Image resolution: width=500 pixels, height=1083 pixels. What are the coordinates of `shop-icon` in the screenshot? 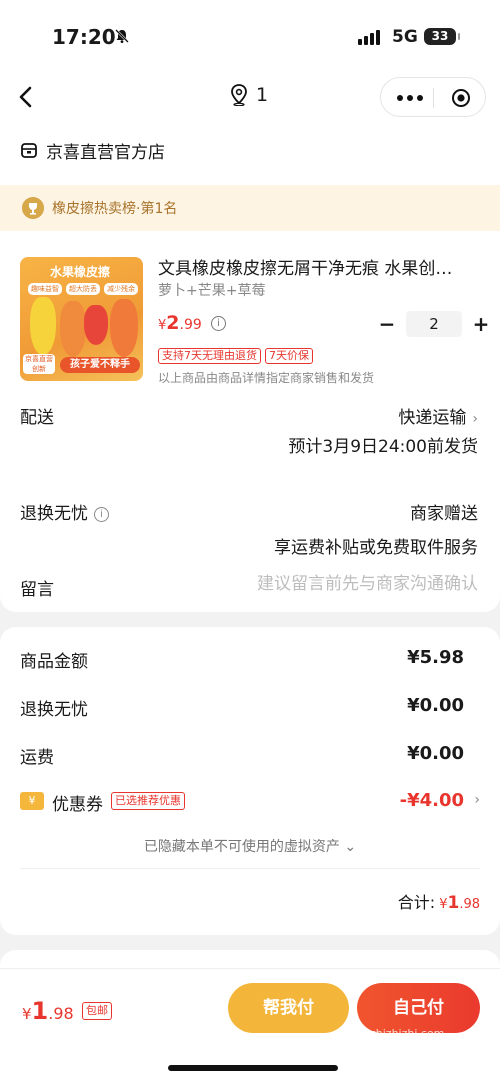 It's located at (29, 150).